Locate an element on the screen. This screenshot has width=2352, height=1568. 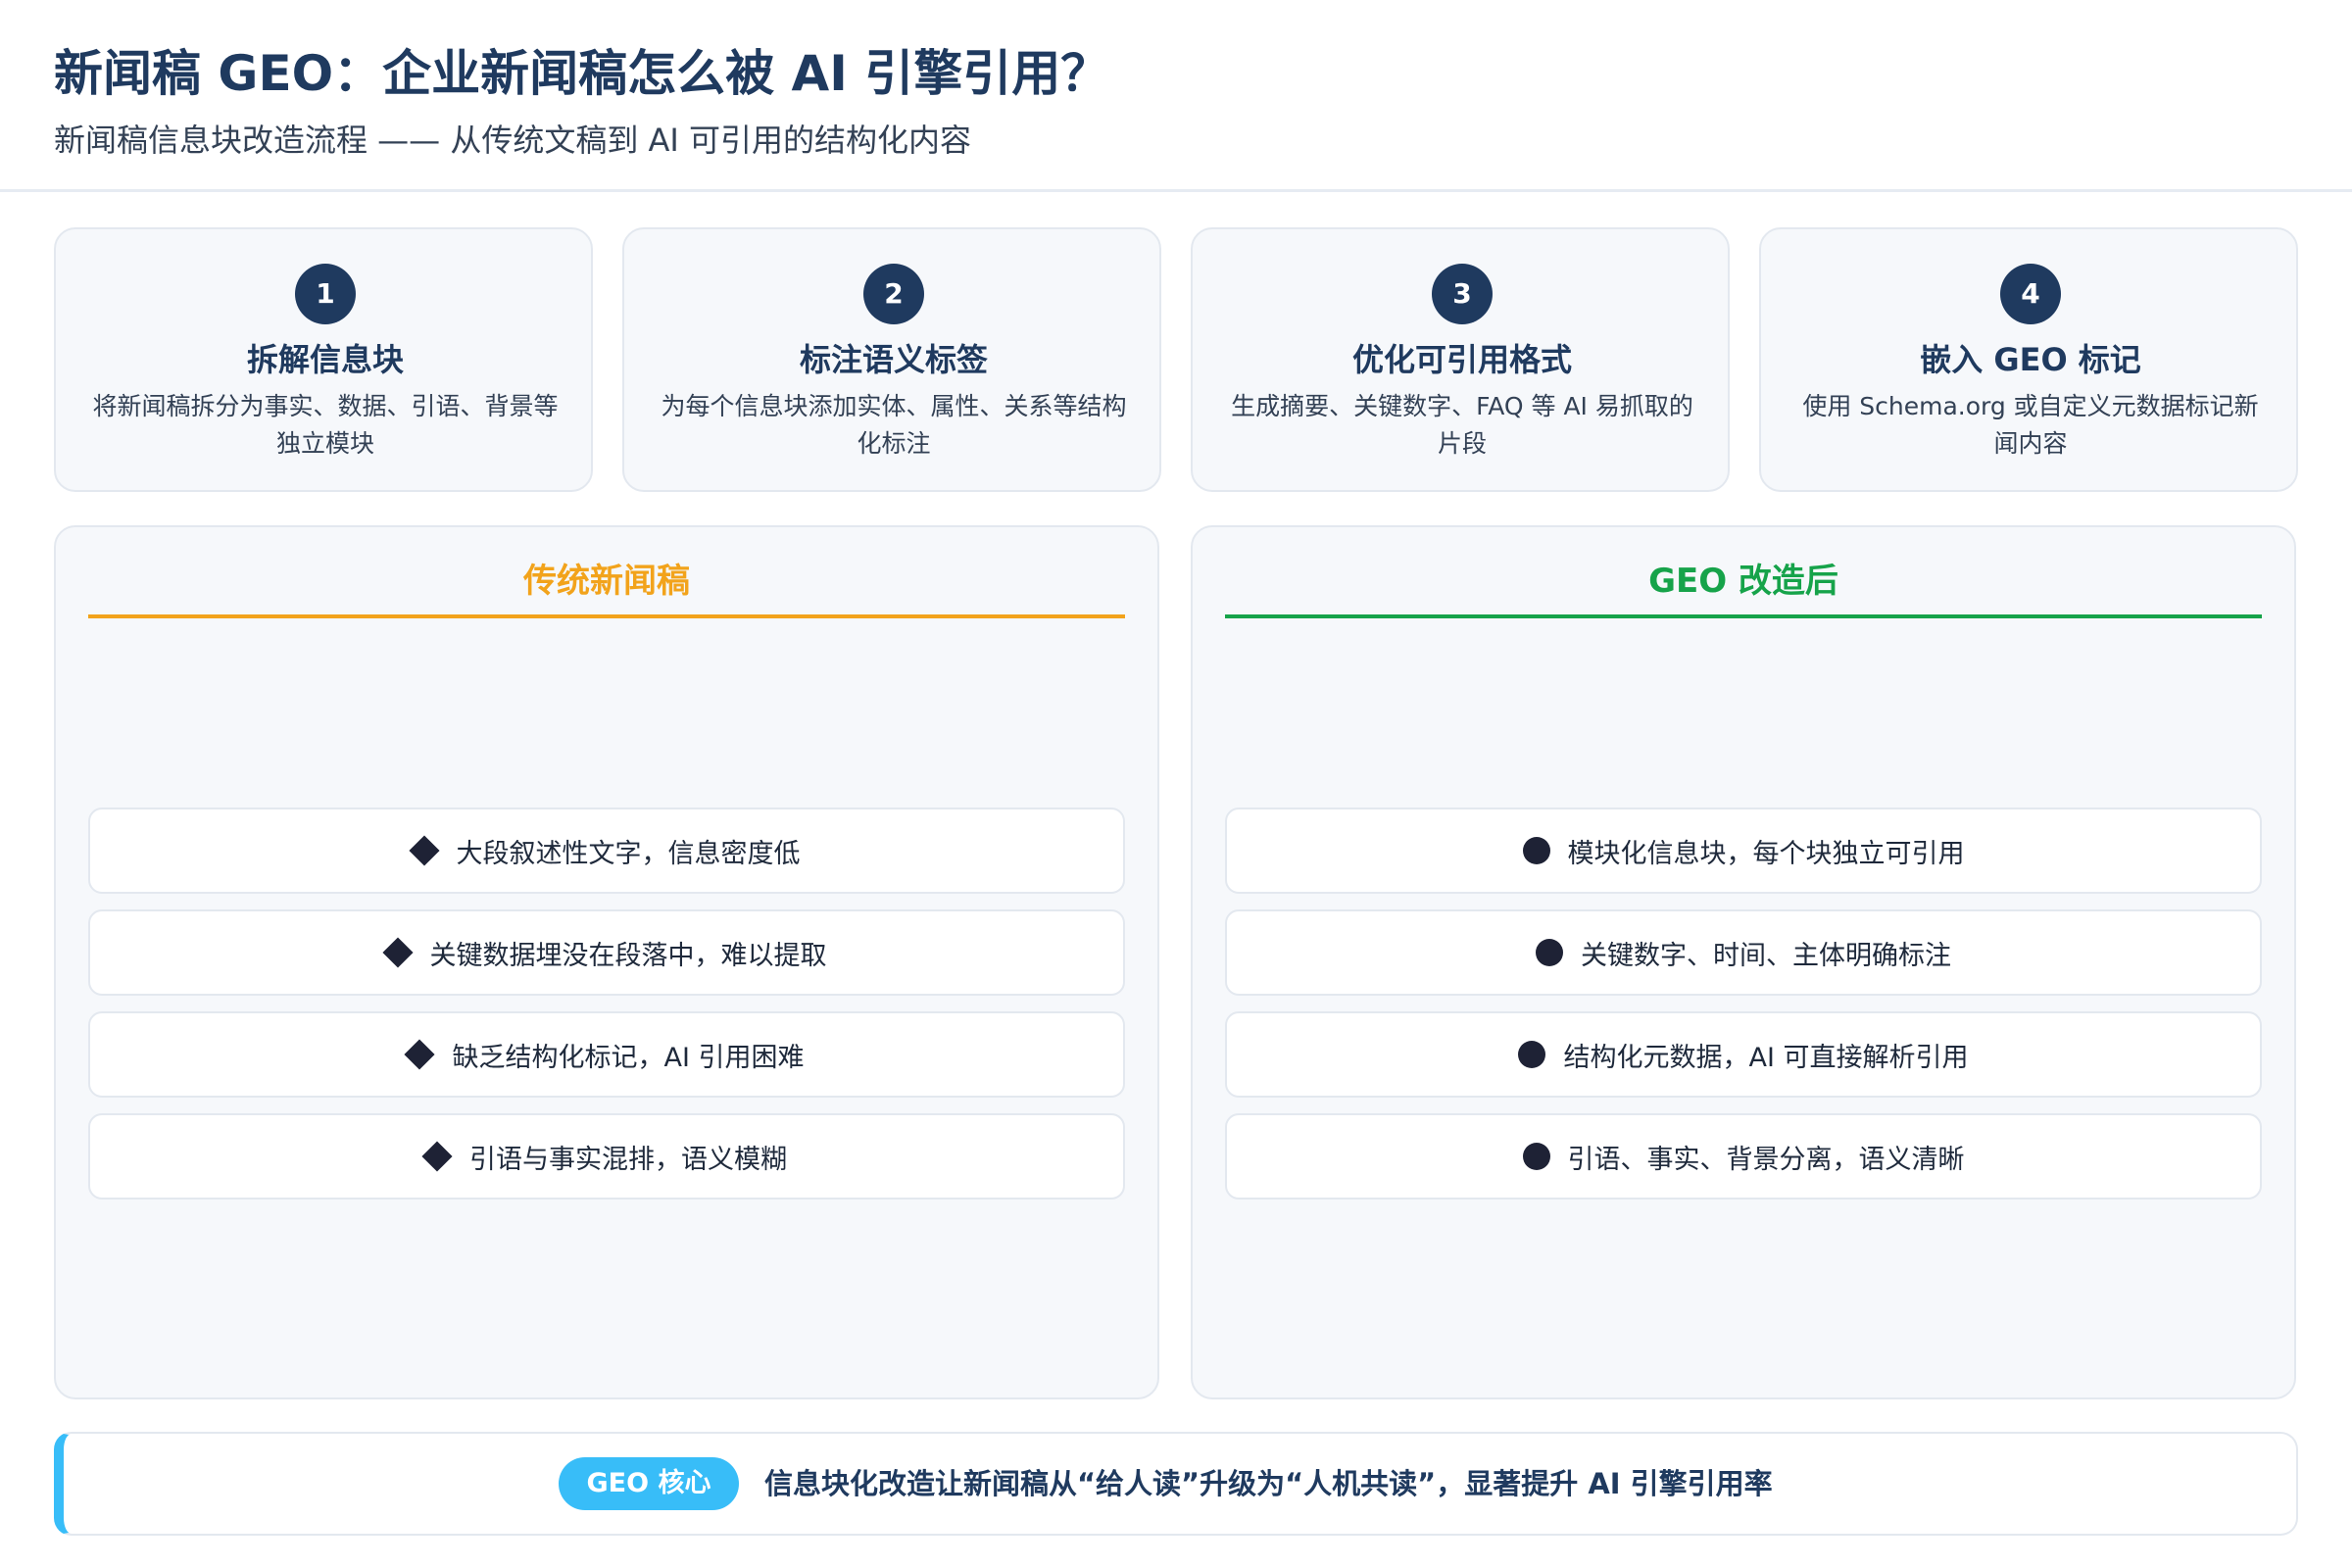
list-item-text: 引语、事实、背景分离，语义清晰 is located at coordinates (1766, 1159).